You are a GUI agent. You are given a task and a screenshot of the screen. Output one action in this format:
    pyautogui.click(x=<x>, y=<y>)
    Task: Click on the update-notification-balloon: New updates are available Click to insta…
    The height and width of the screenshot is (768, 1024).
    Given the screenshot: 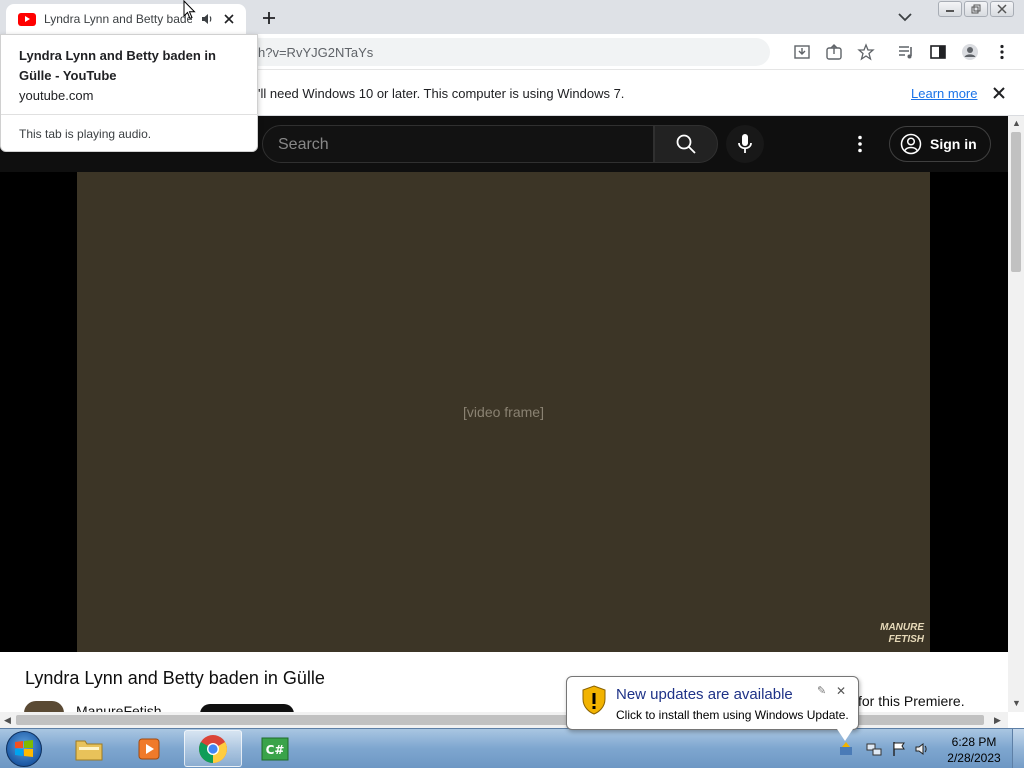 What is the action you would take?
    pyautogui.click(x=712, y=708)
    